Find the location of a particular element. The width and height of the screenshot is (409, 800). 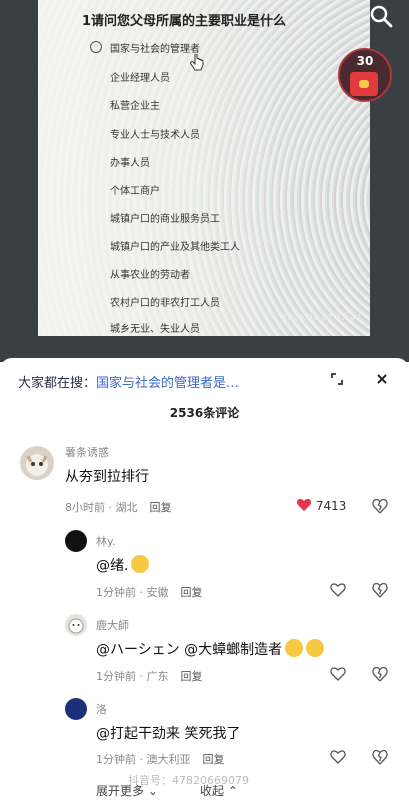

survey-option: 私营企业主 is located at coordinates (135, 106).